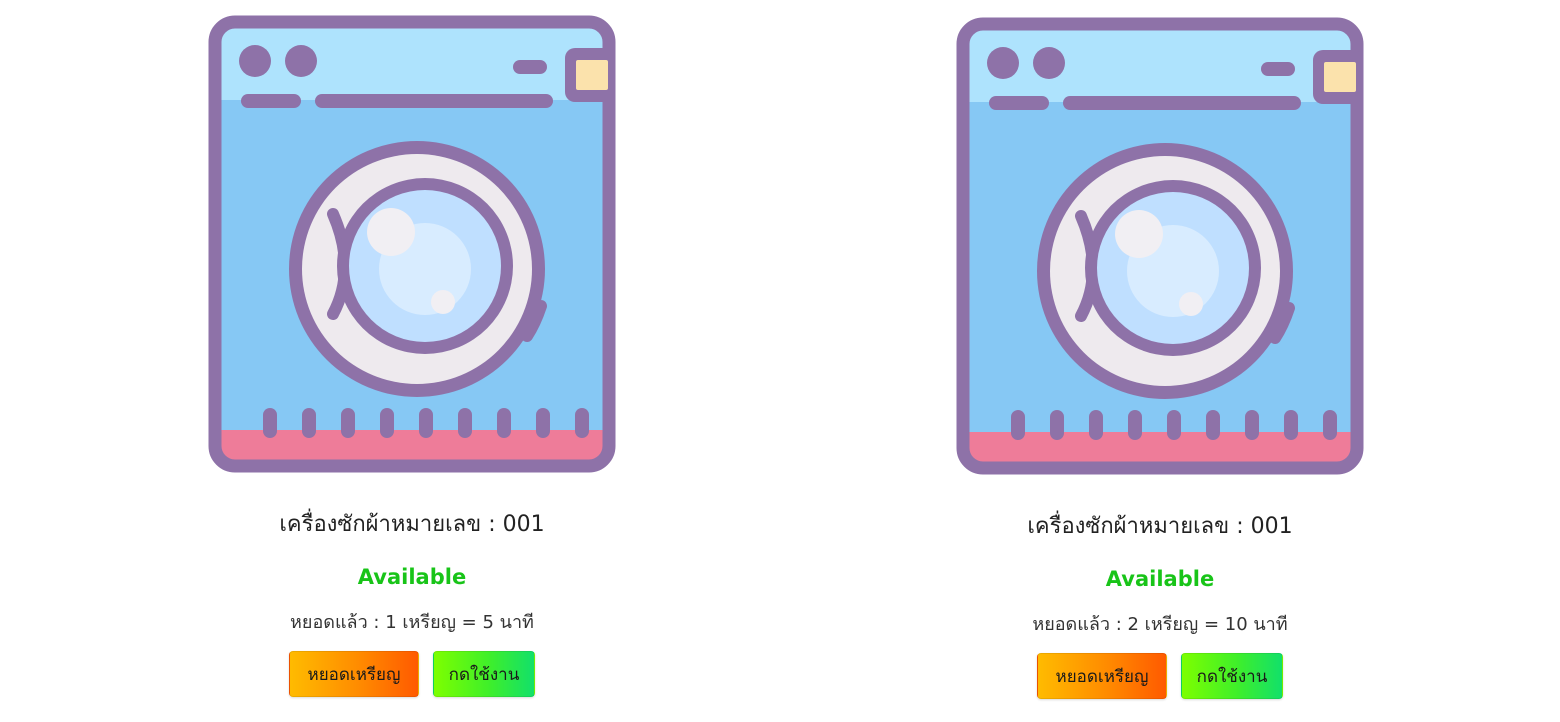 The height and width of the screenshot is (722, 1560). What do you see at coordinates (1160, 624) in the screenshot?
I see `coin-info: หยอดแล้ว : 2 เหรียญ = 10 นาที` at bounding box center [1160, 624].